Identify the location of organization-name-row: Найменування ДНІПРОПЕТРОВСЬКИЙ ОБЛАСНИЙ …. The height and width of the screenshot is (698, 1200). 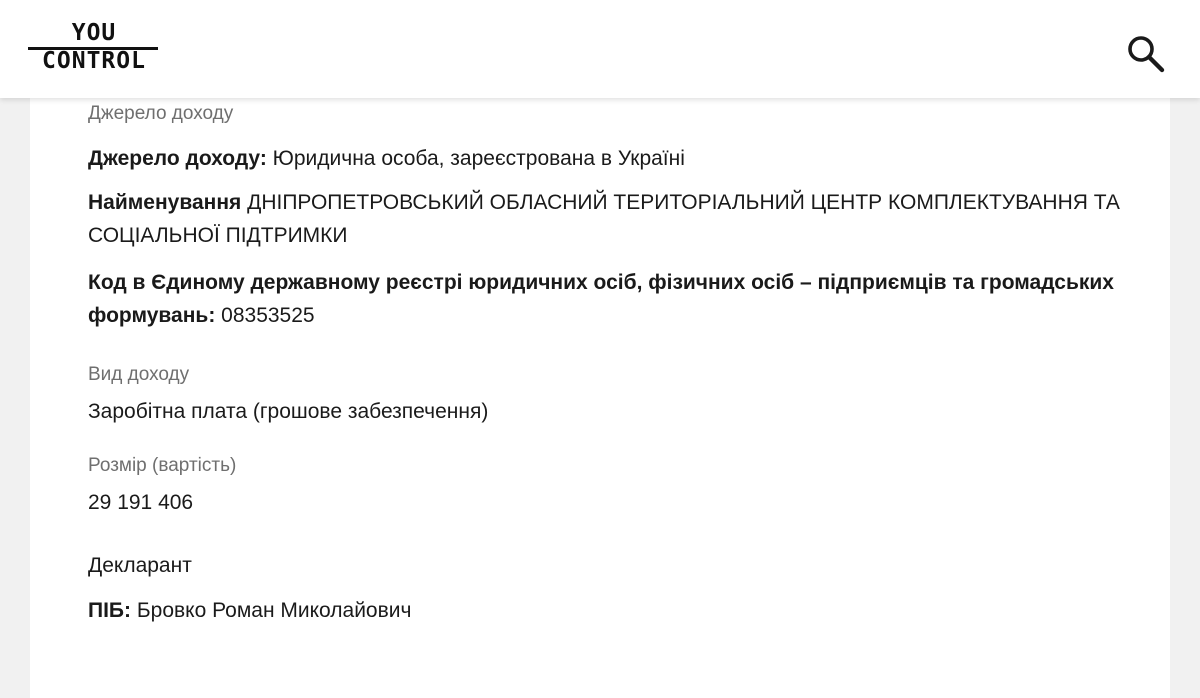
(633, 219).